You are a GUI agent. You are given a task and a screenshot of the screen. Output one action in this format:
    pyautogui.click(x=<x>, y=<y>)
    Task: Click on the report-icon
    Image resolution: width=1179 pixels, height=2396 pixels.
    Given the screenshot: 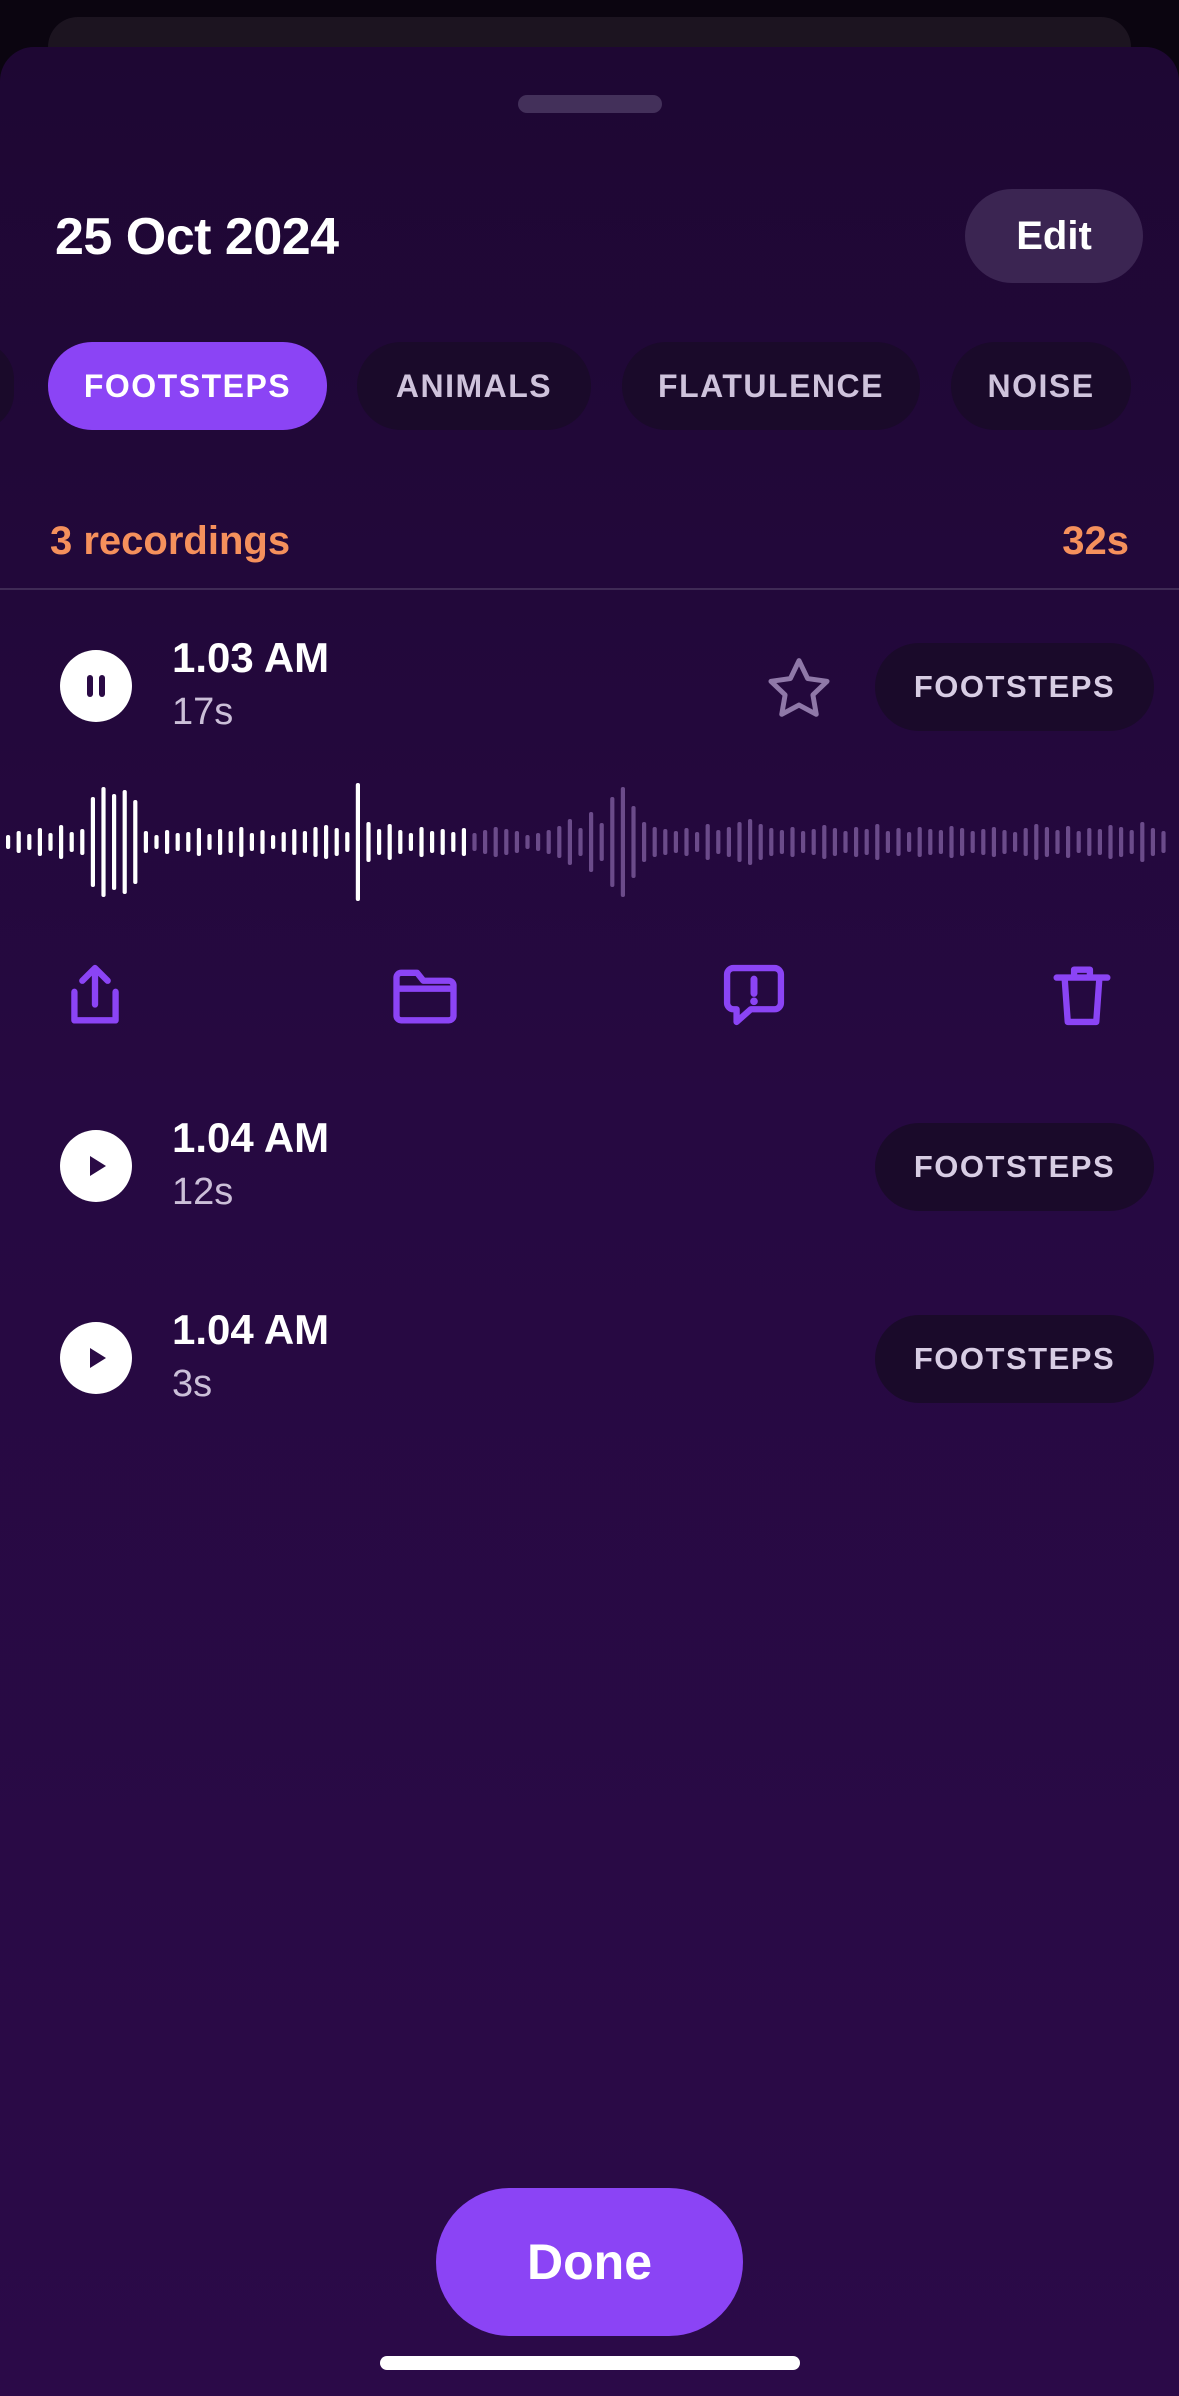 What is the action you would take?
    pyautogui.click(x=754, y=995)
    